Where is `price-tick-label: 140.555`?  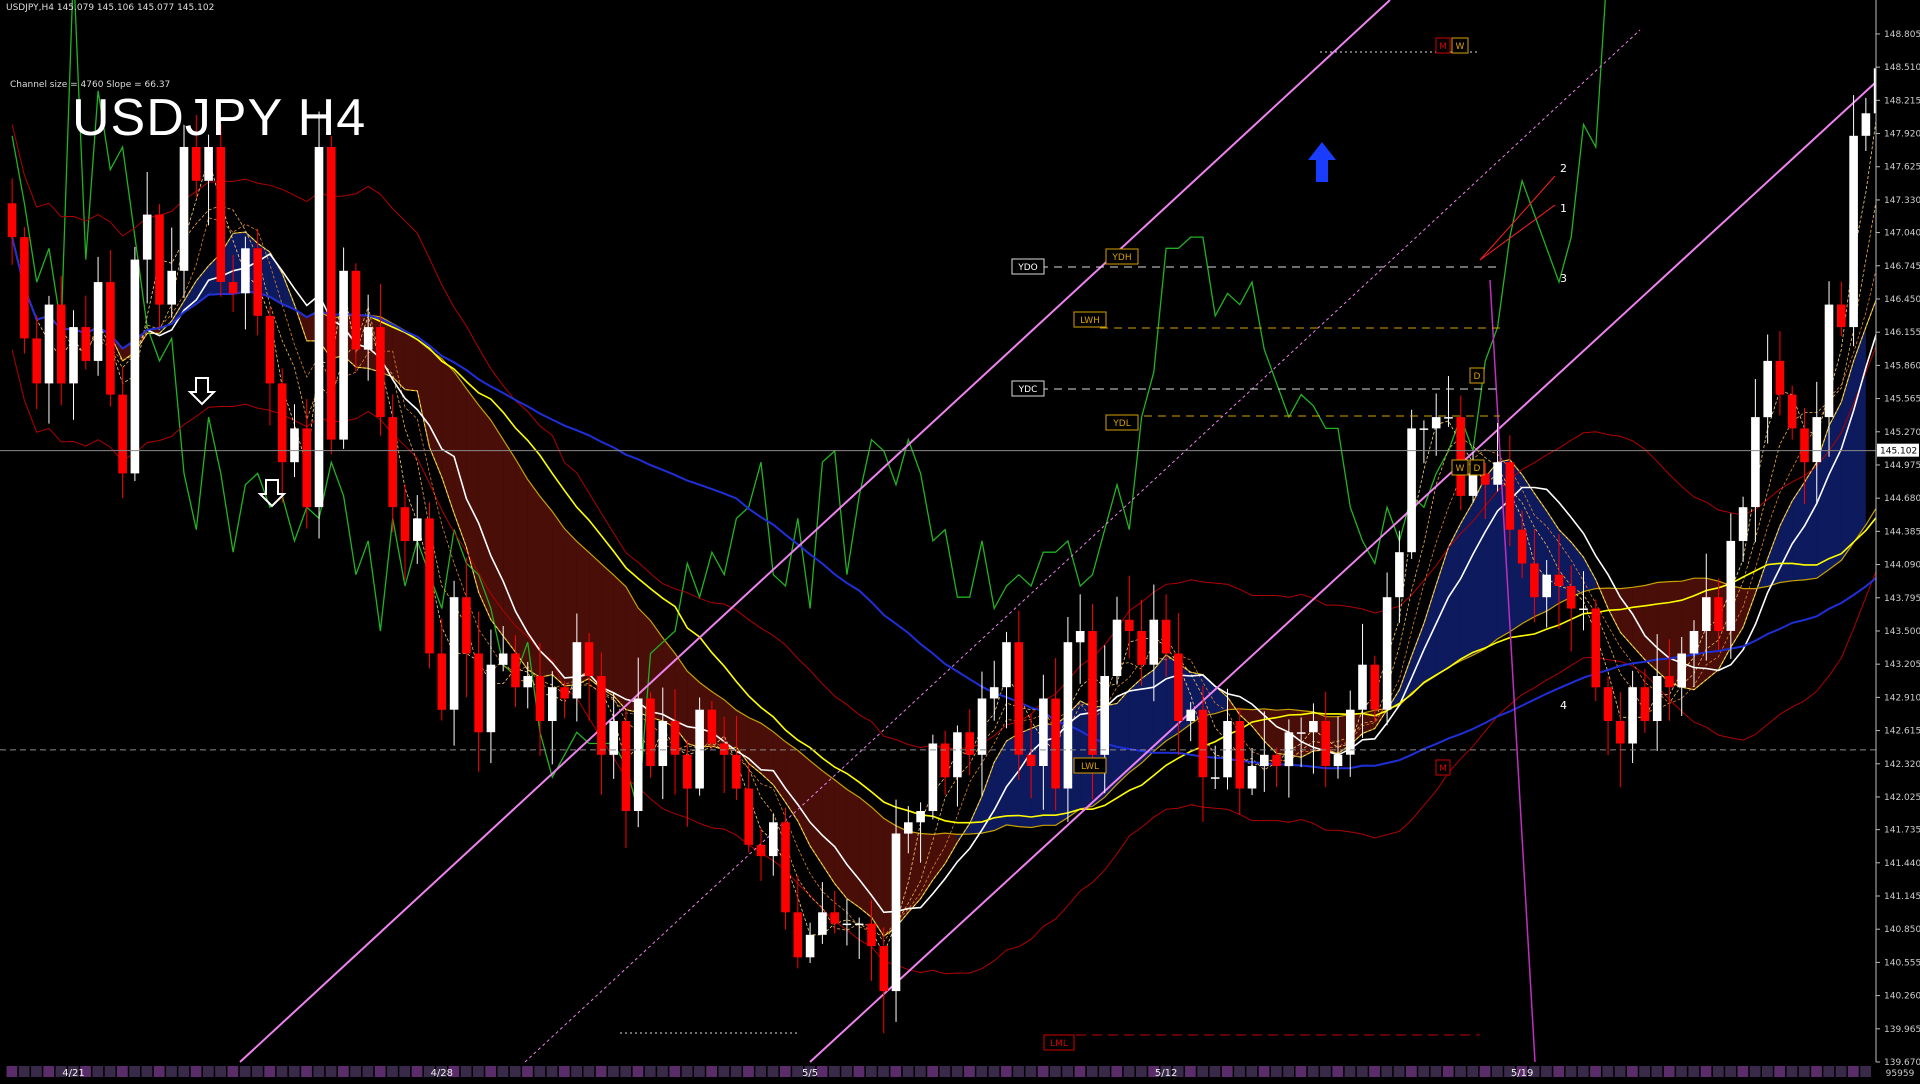 price-tick-label: 140.555 is located at coordinates (1902, 963).